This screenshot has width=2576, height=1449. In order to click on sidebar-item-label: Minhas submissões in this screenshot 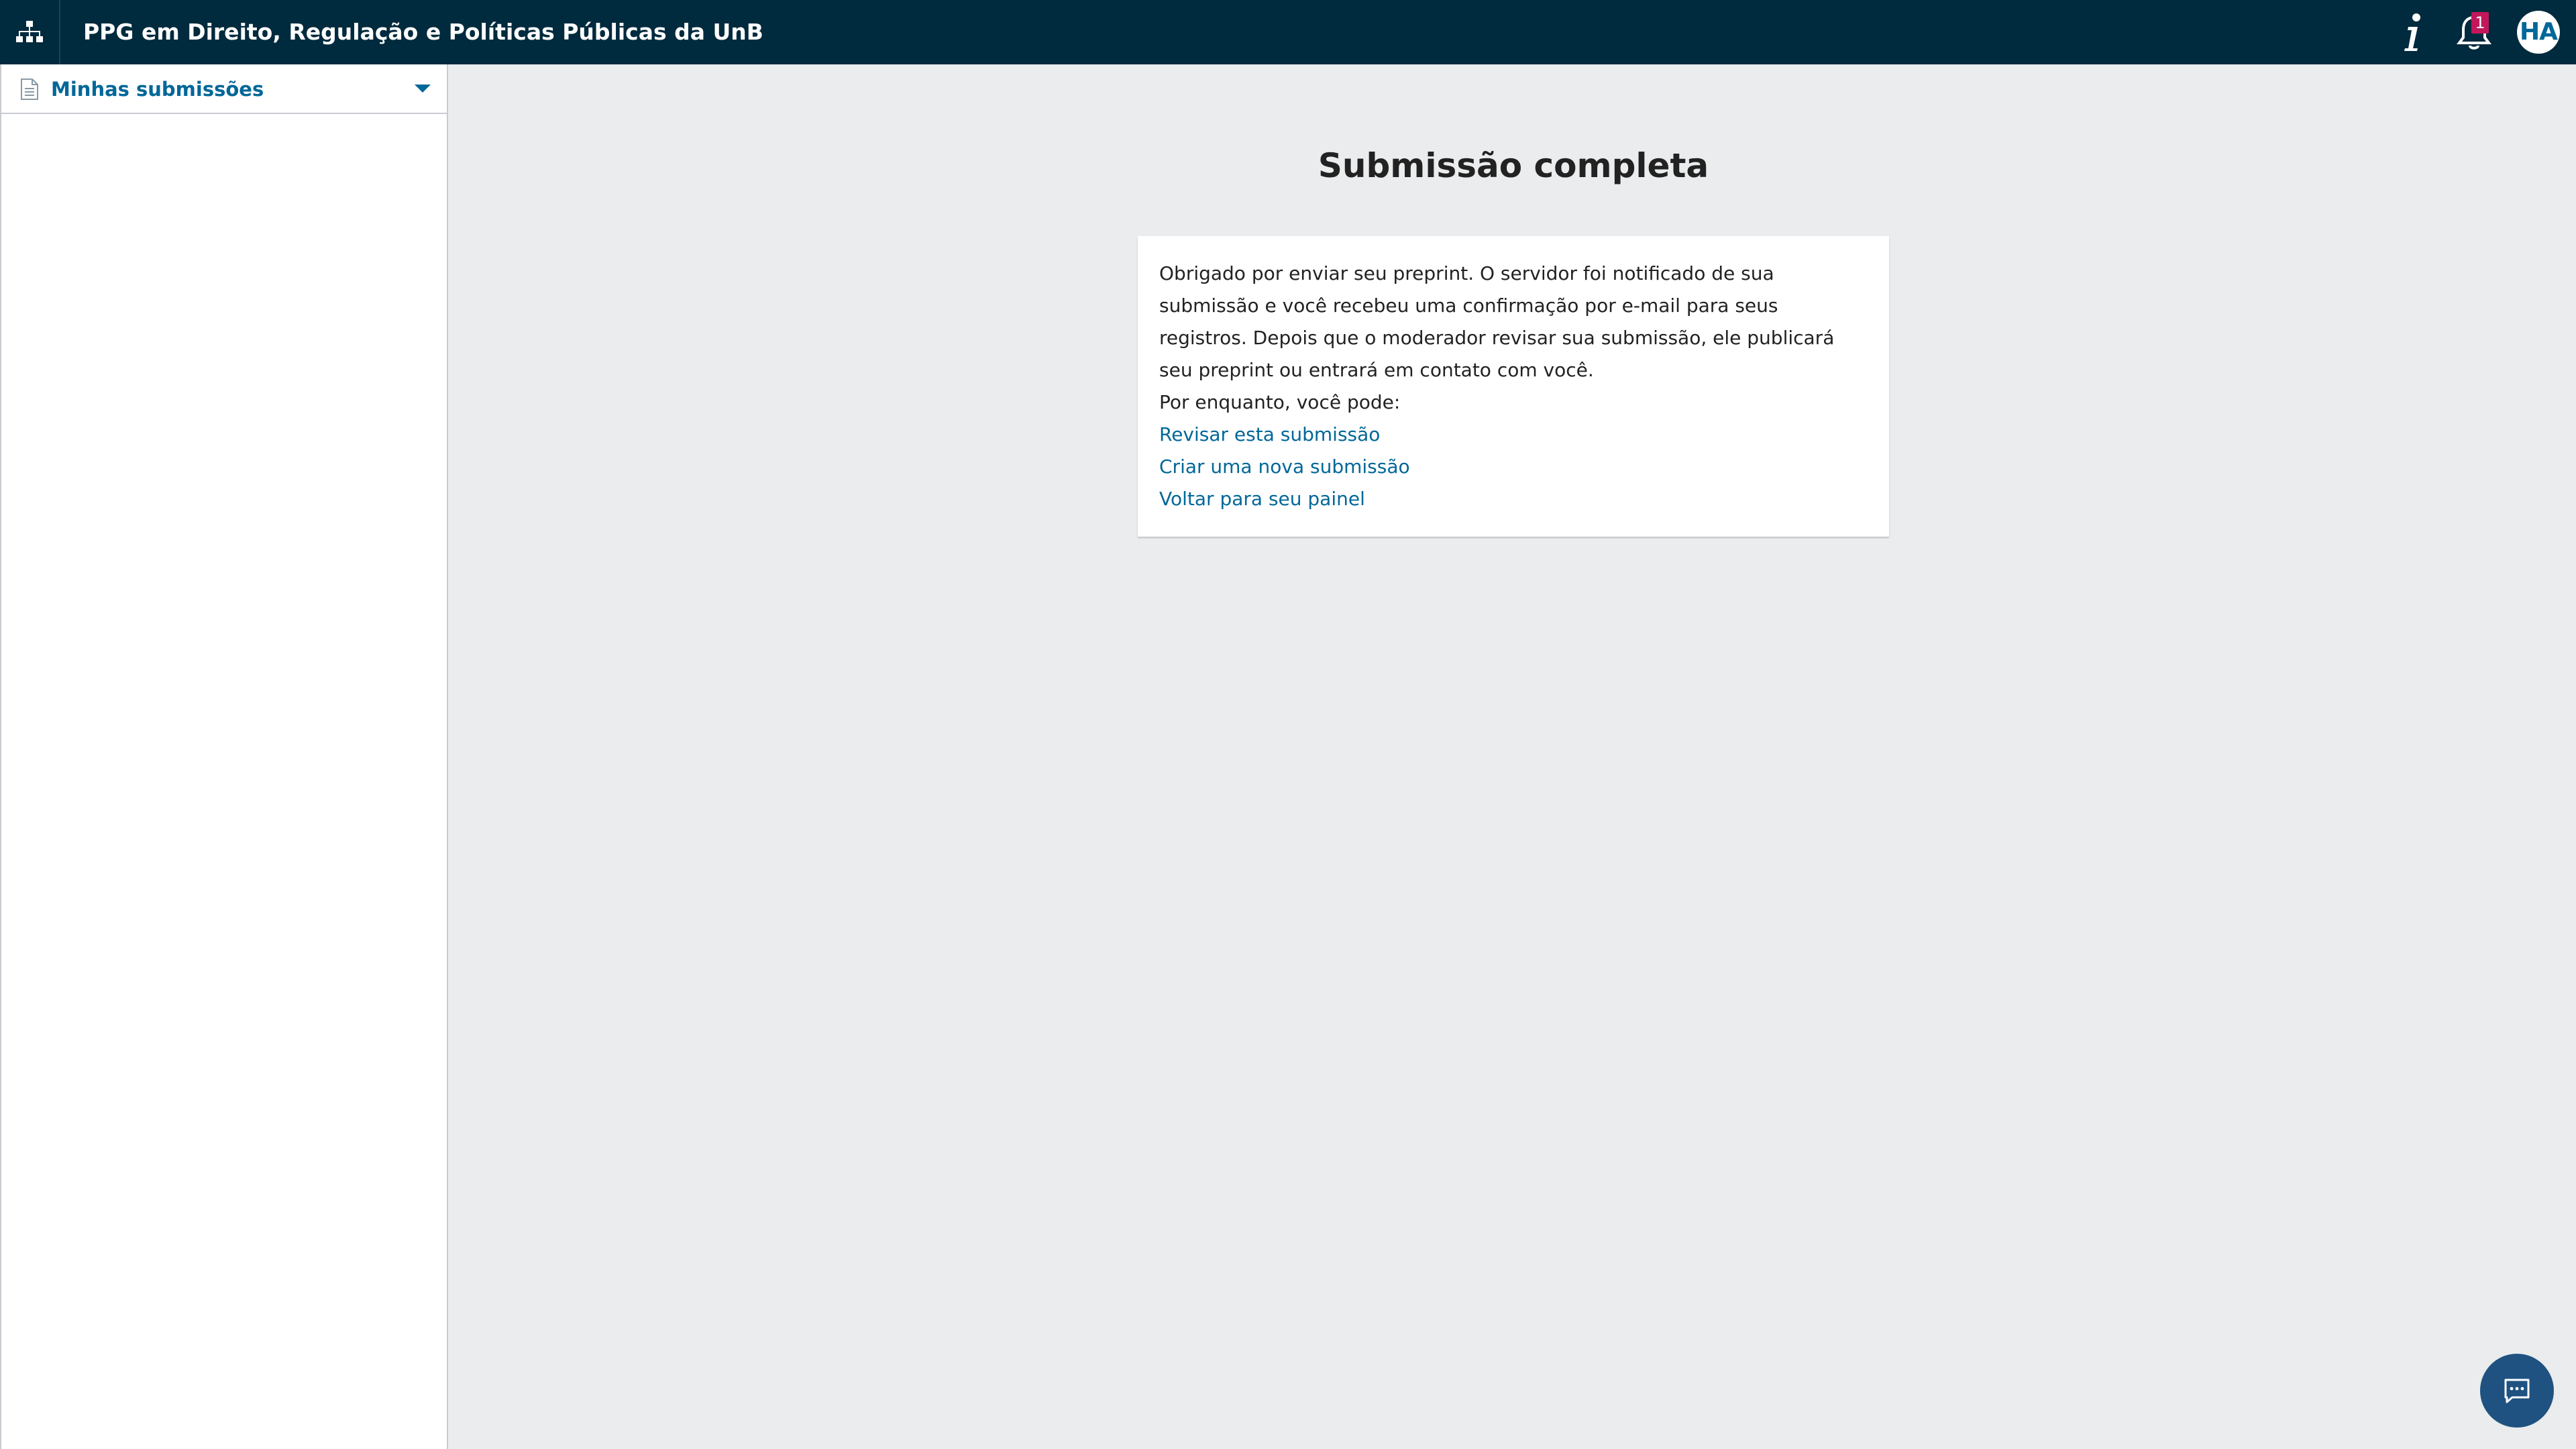, I will do `click(157, 89)`.